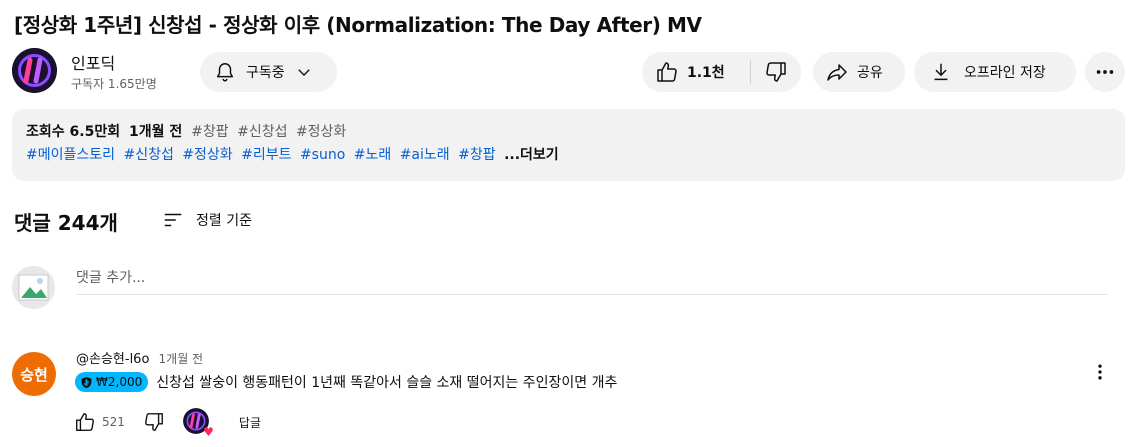 The height and width of the screenshot is (447, 1130). What do you see at coordinates (208, 432) in the screenshot?
I see `heart-icon: ♥` at bounding box center [208, 432].